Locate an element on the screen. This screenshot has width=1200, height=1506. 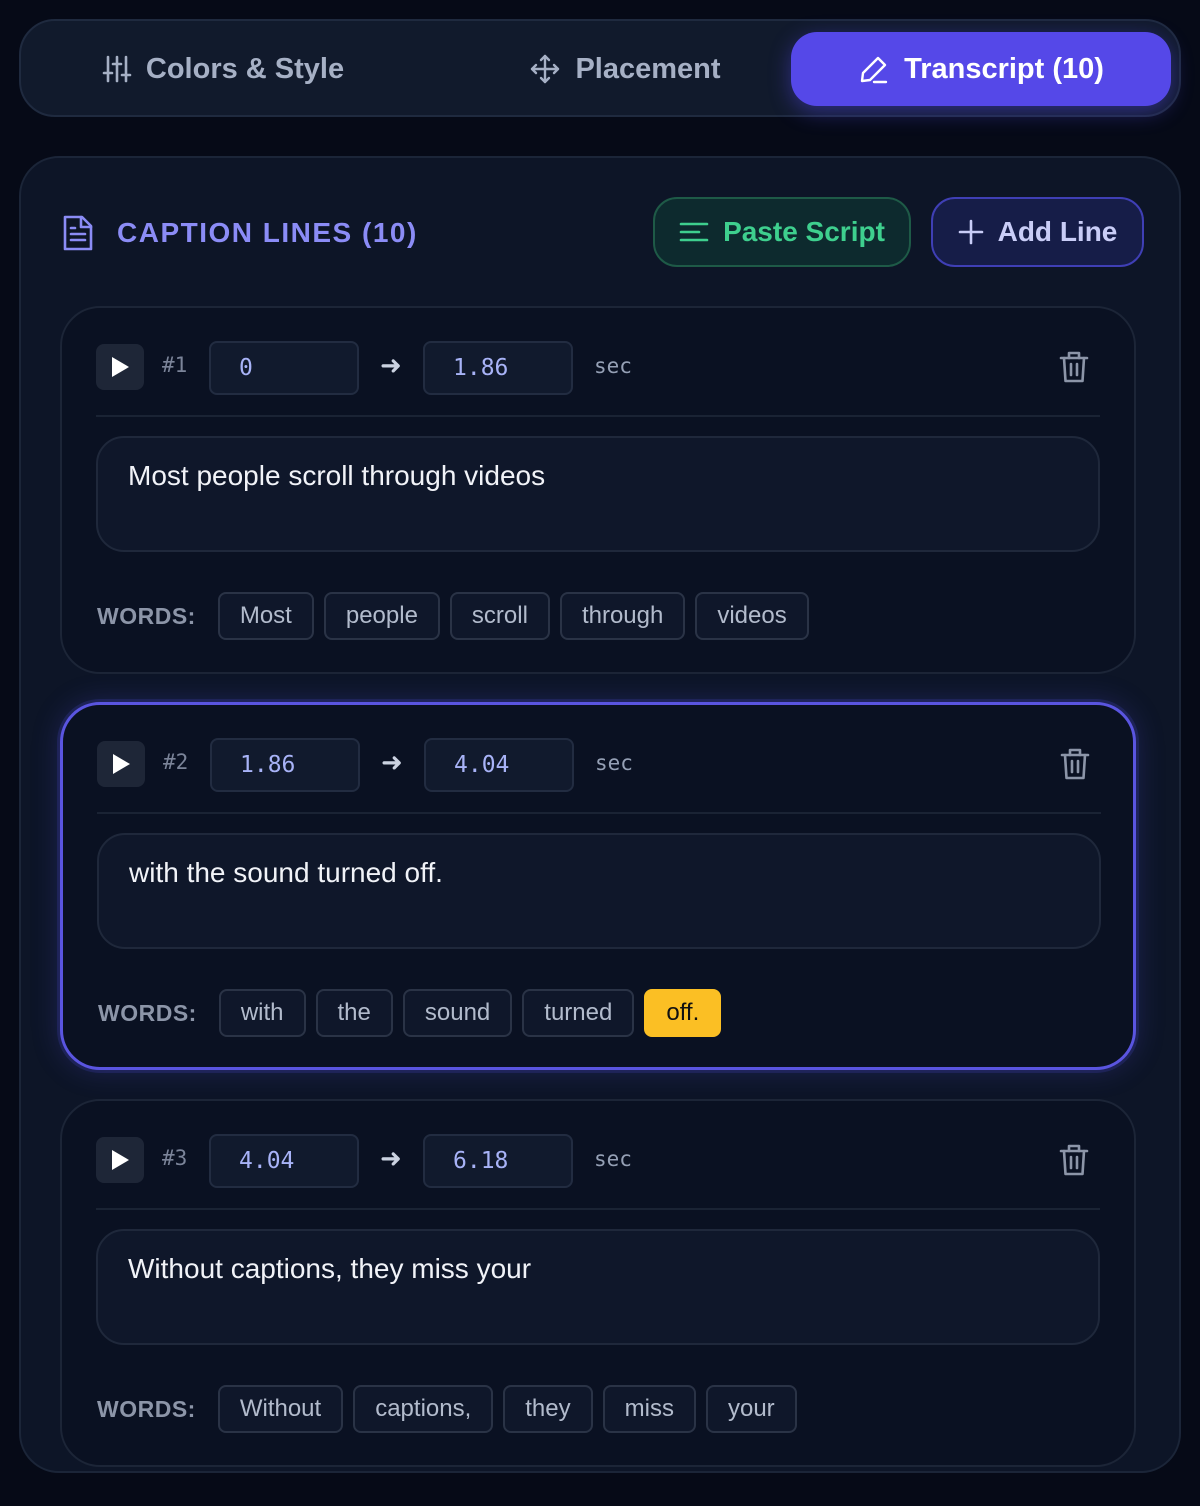
sliders-icon is located at coordinates (117, 69).